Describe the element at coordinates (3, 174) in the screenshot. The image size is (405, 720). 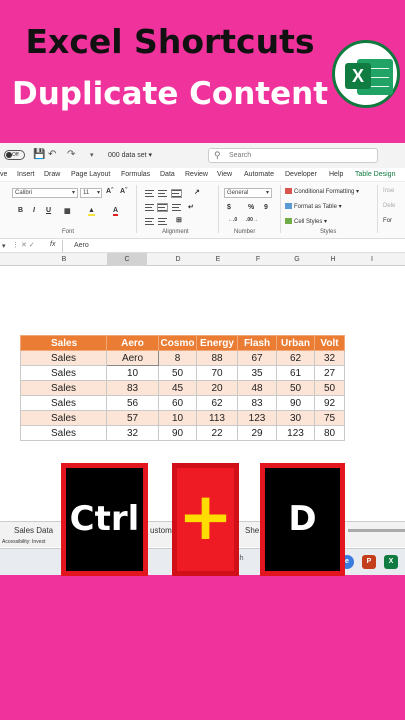
I see `tab-home: ve` at that location.